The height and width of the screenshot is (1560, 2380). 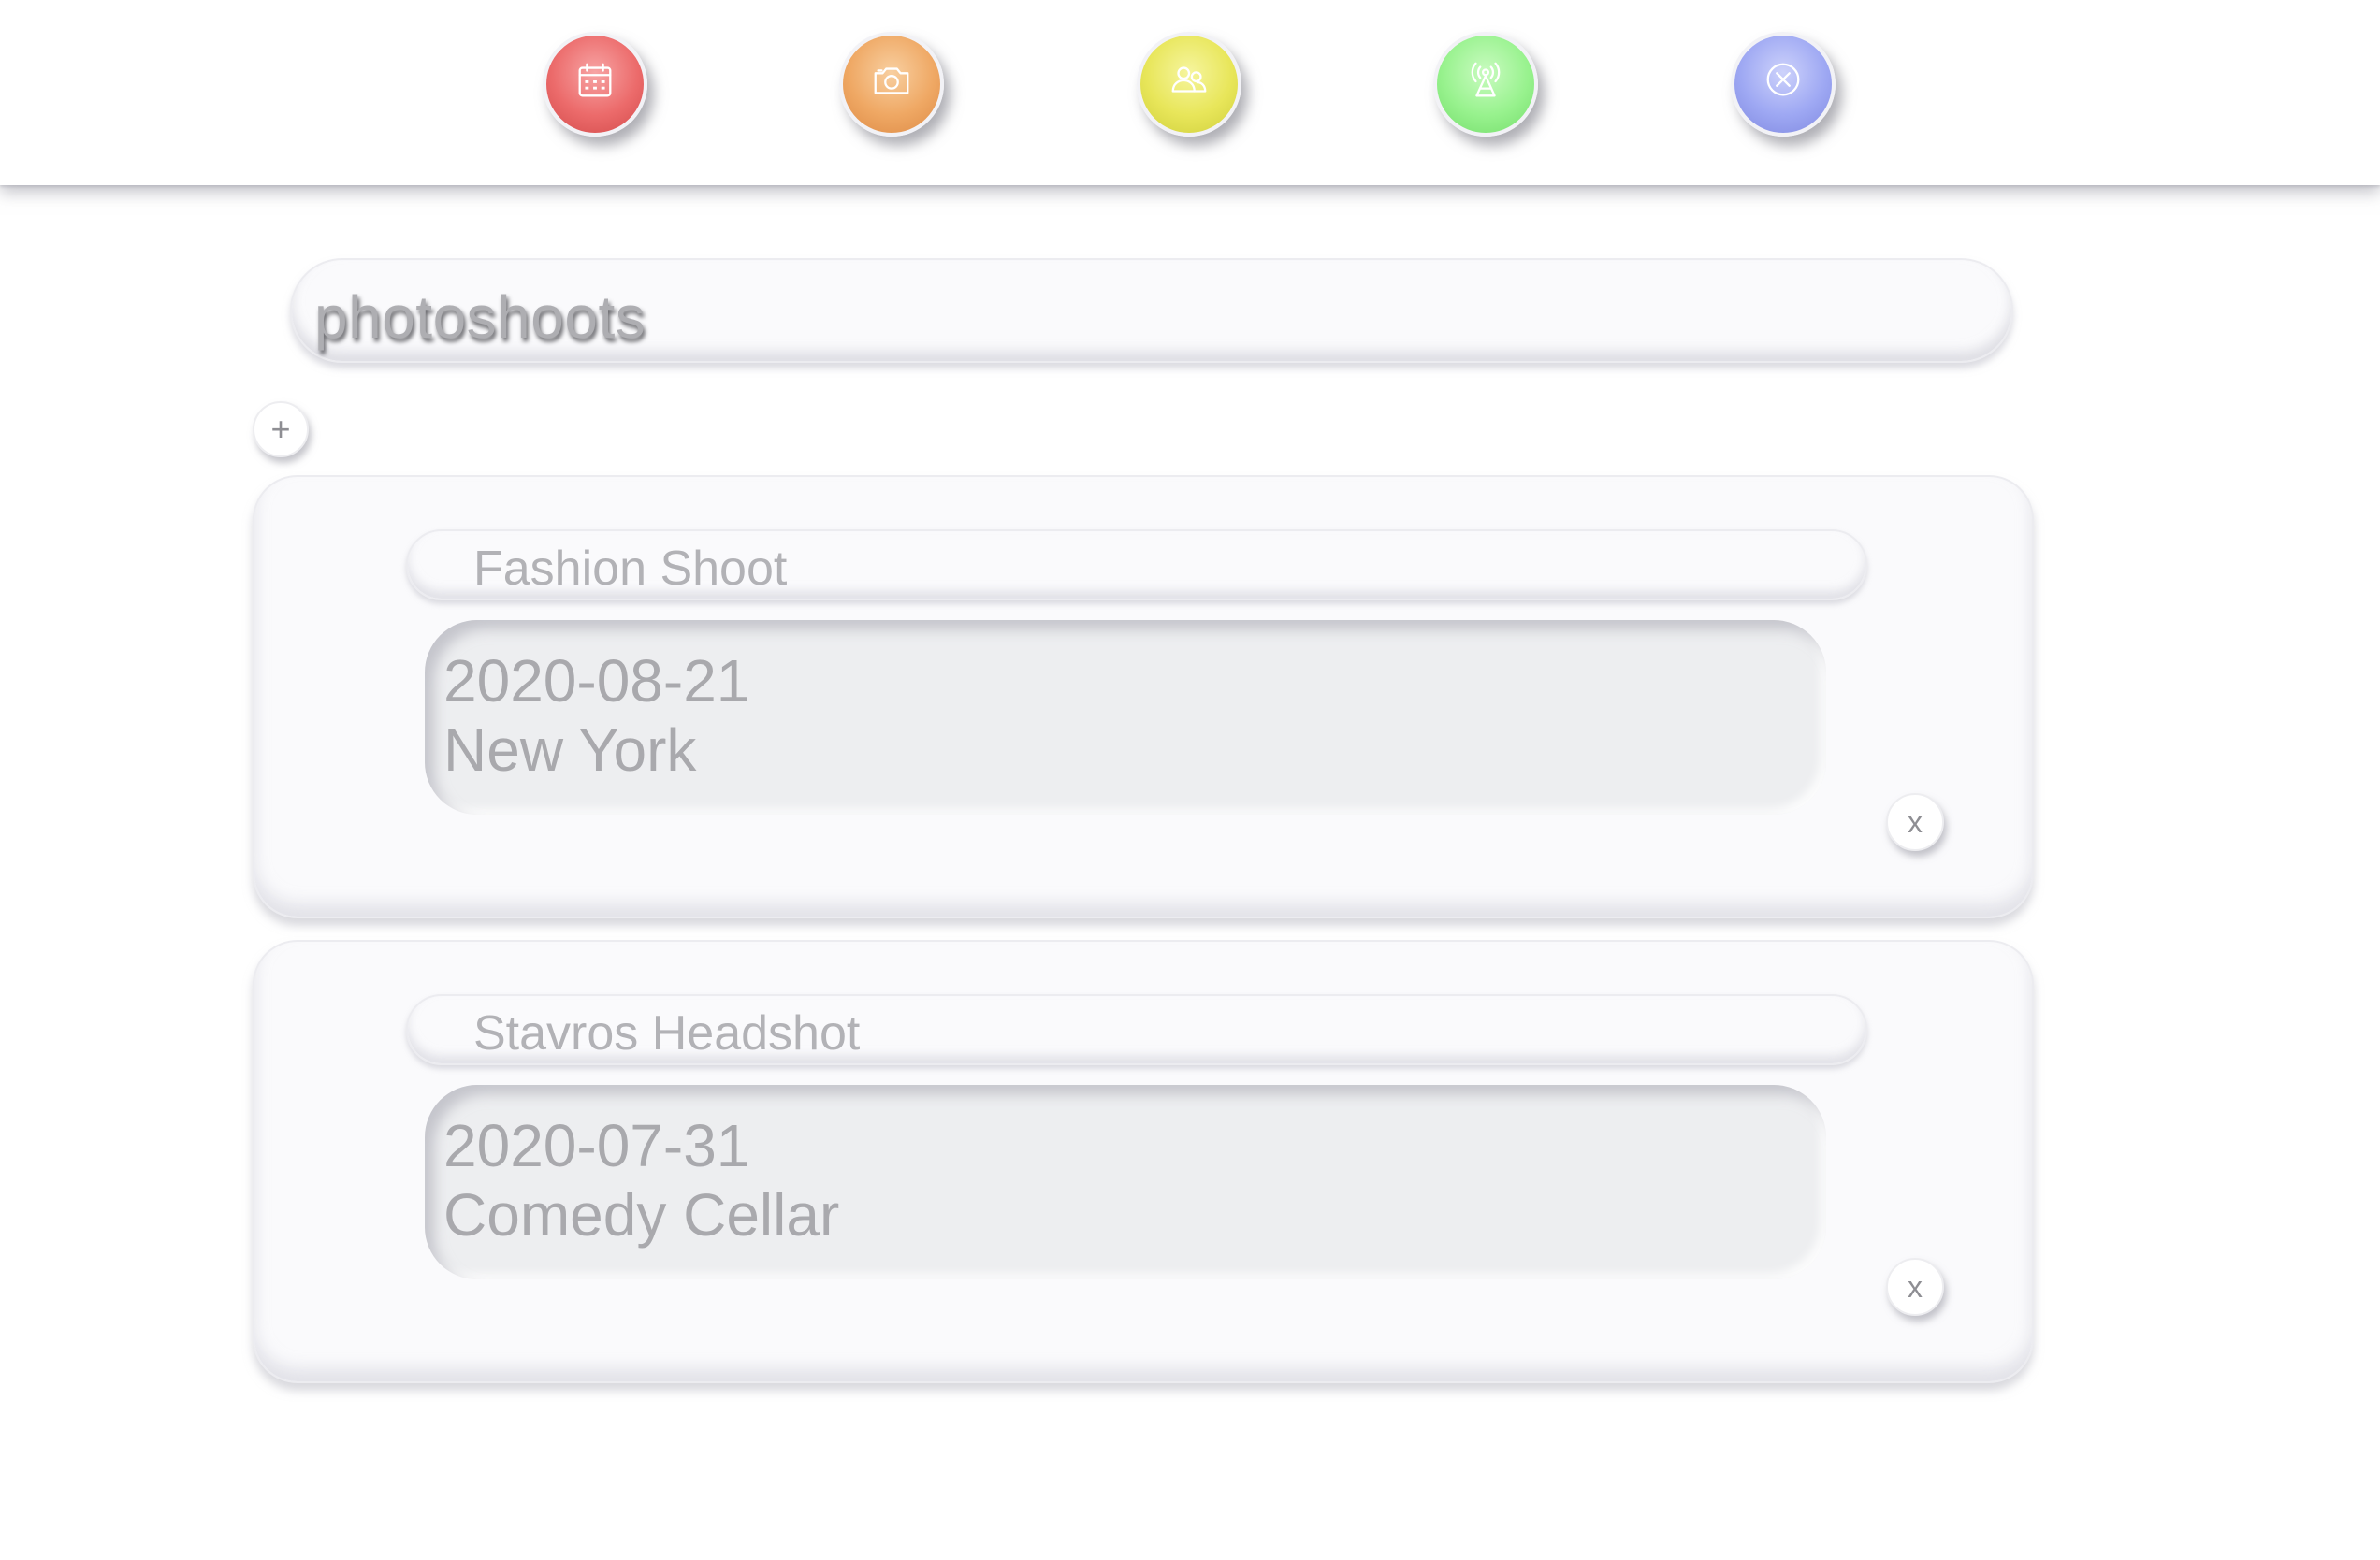 I want to click on broadcast-tower-icon, so click(x=1486, y=79).